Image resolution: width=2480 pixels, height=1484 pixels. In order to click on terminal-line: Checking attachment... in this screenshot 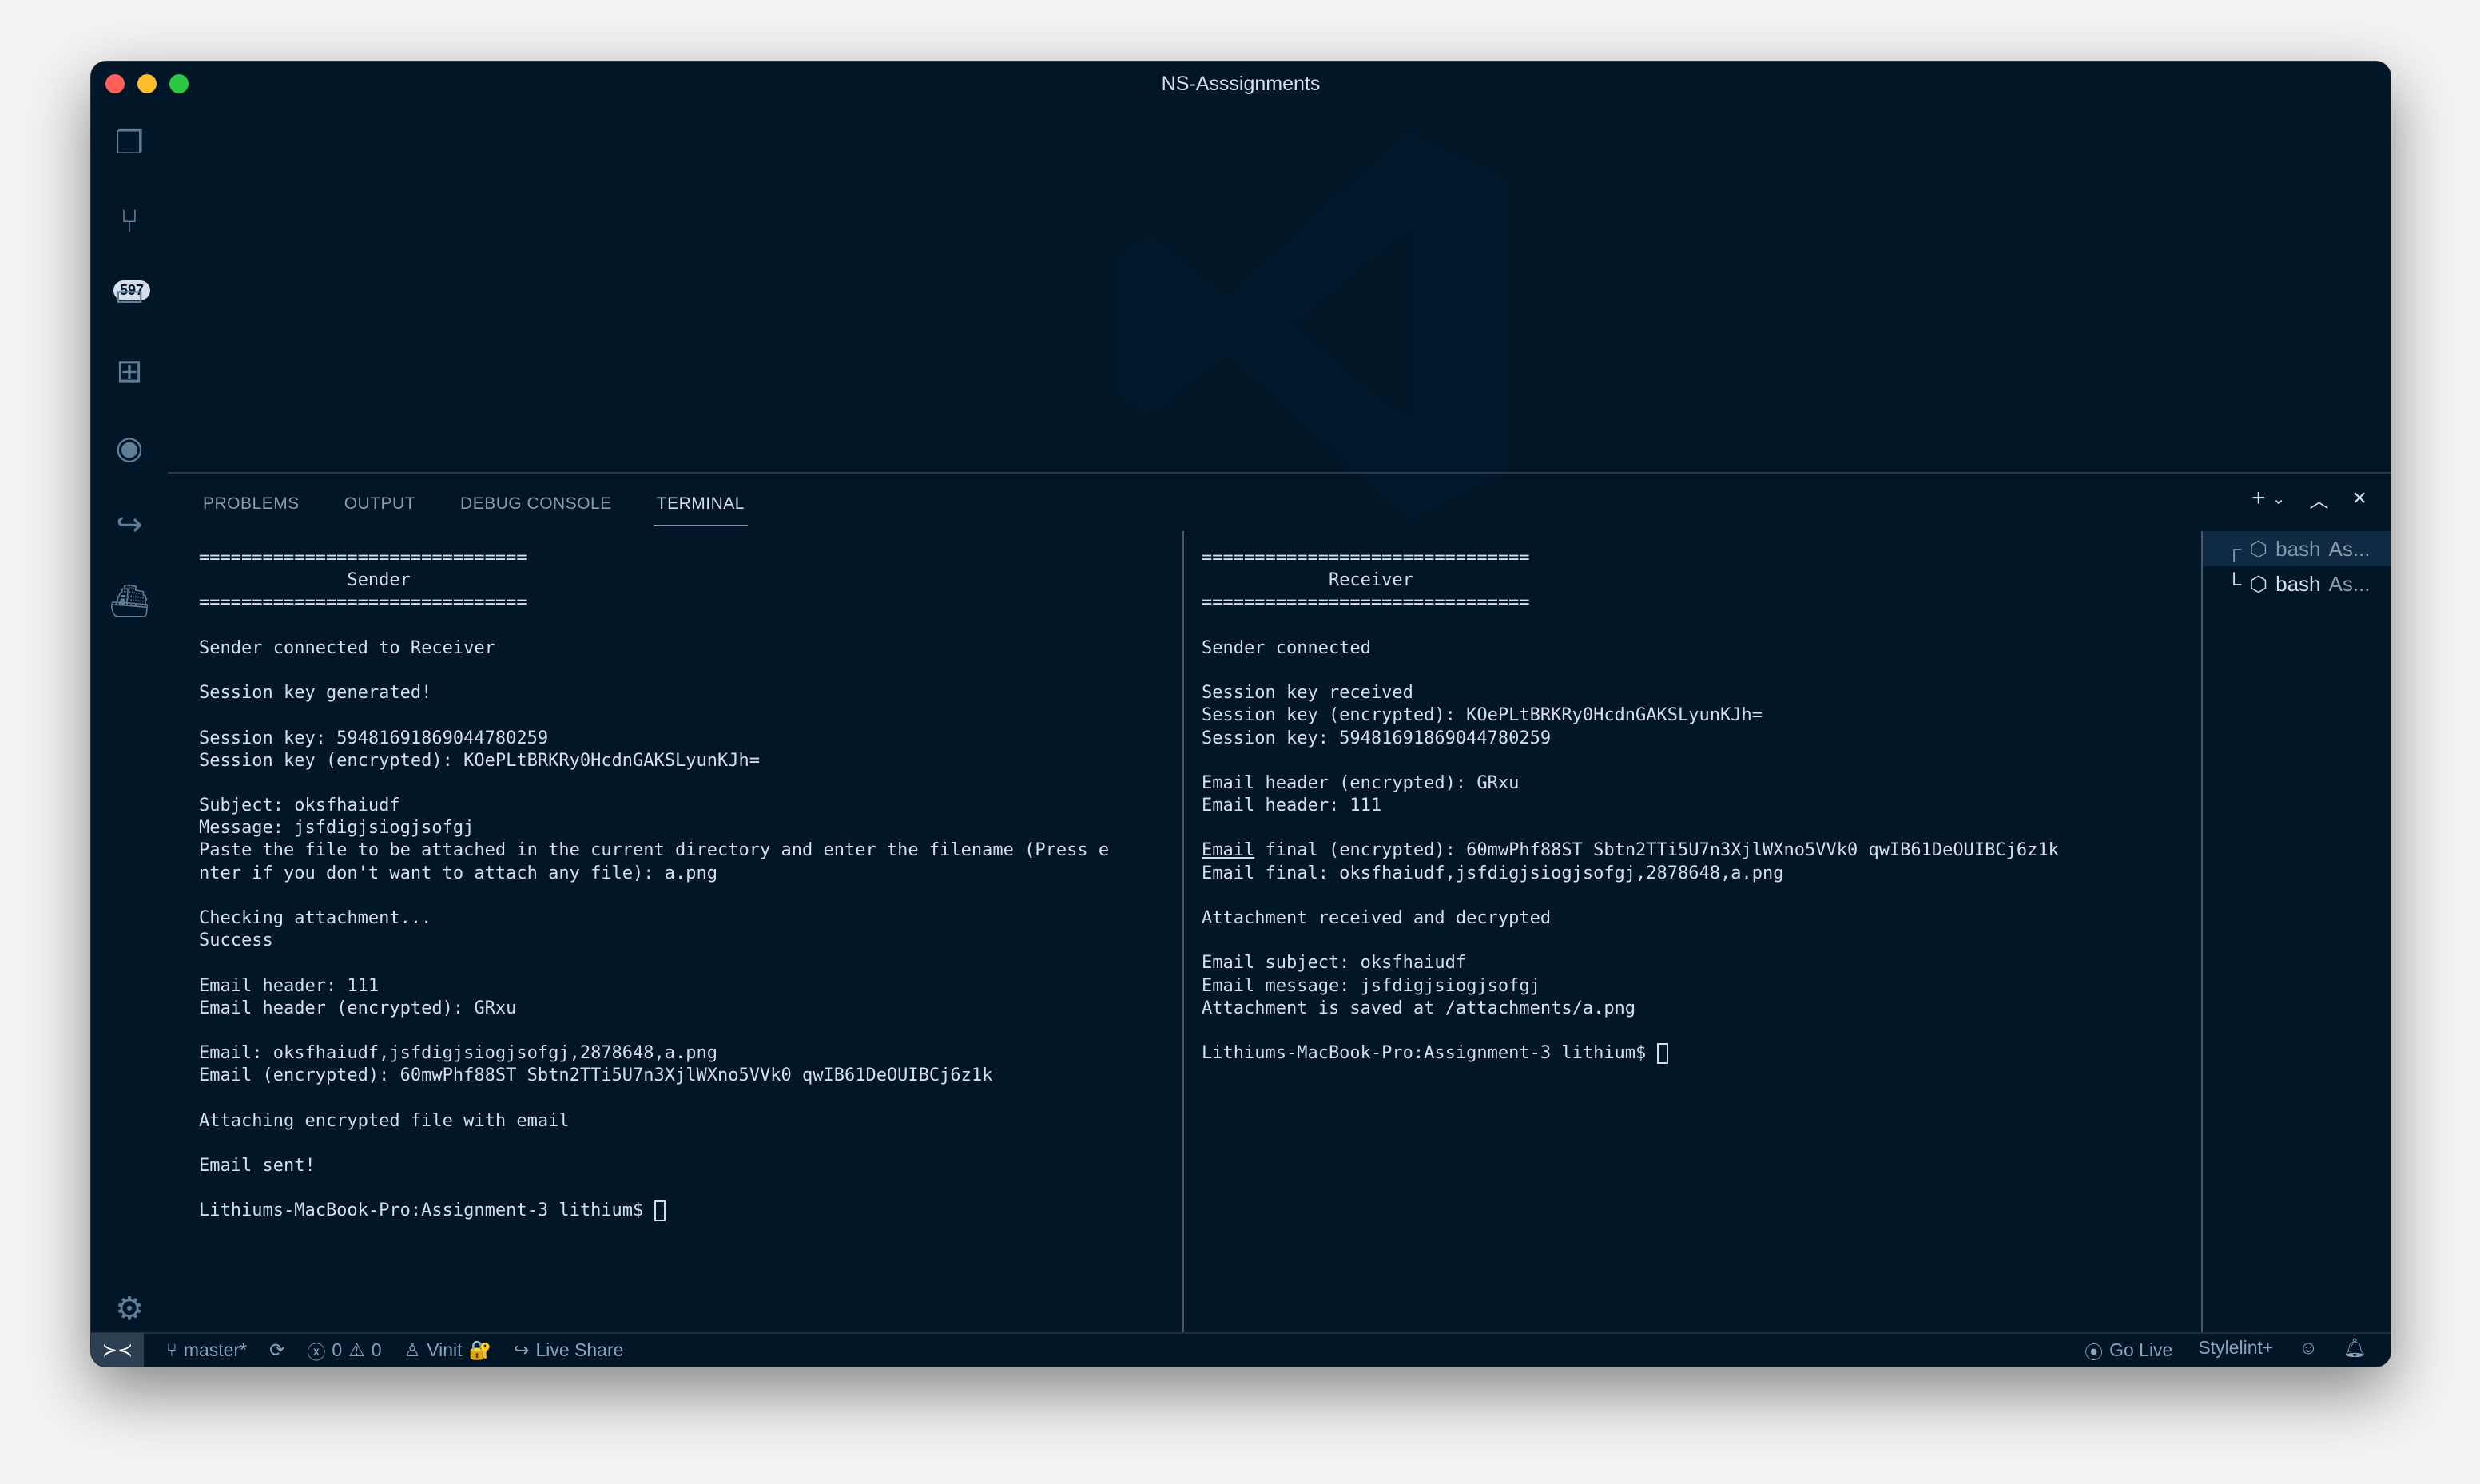, I will do `click(316, 918)`.